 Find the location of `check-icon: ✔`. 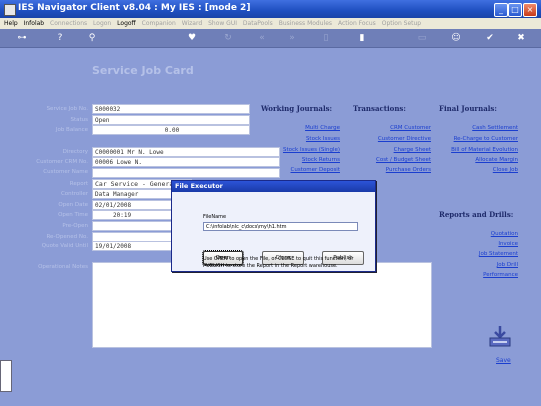

check-icon: ✔ is located at coordinates (490, 38).